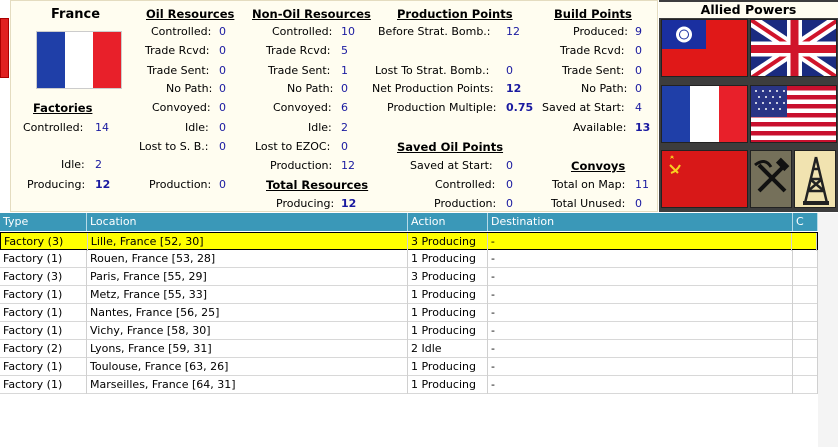 The width and height of the screenshot is (838, 447). I want to click on nonoil-controlled-value: 10, so click(348, 31).